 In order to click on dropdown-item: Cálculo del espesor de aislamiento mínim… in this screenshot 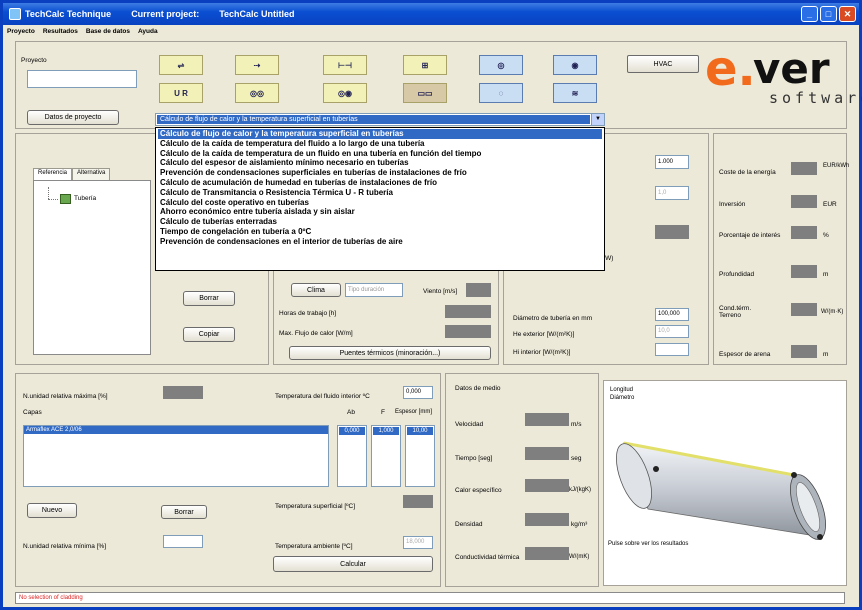, I will do `click(380, 163)`.